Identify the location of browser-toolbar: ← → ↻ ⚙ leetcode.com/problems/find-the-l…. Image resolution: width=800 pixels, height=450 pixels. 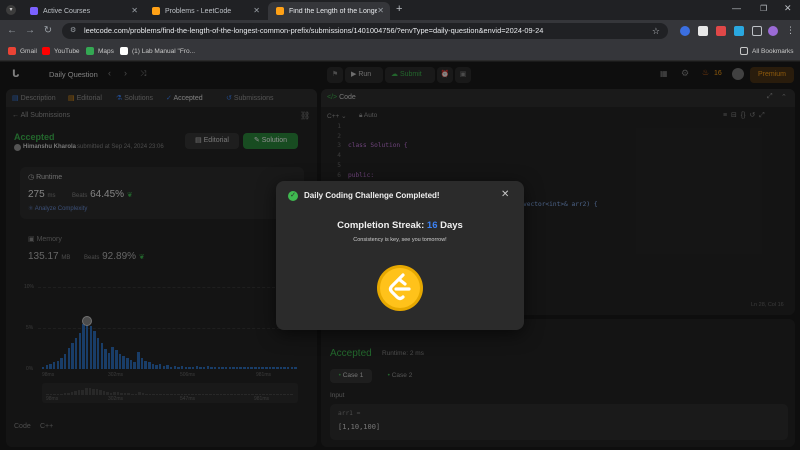
(400, 31).